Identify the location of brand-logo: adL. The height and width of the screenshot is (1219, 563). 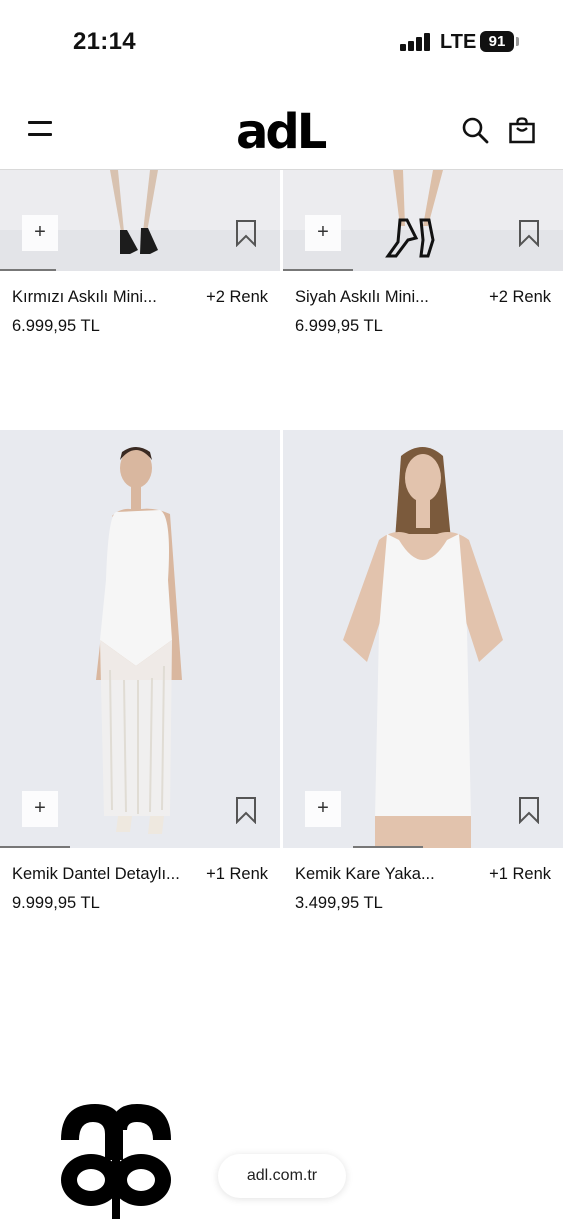
(281, 132).